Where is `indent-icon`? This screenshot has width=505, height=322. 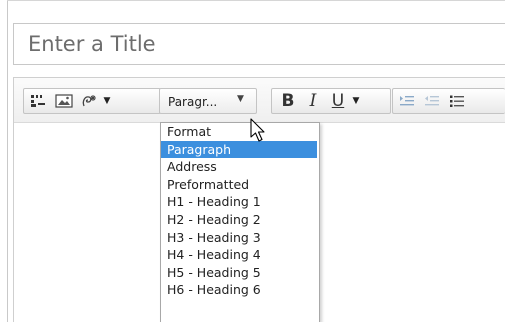
indent-icon is located at coordinates (407, 101).